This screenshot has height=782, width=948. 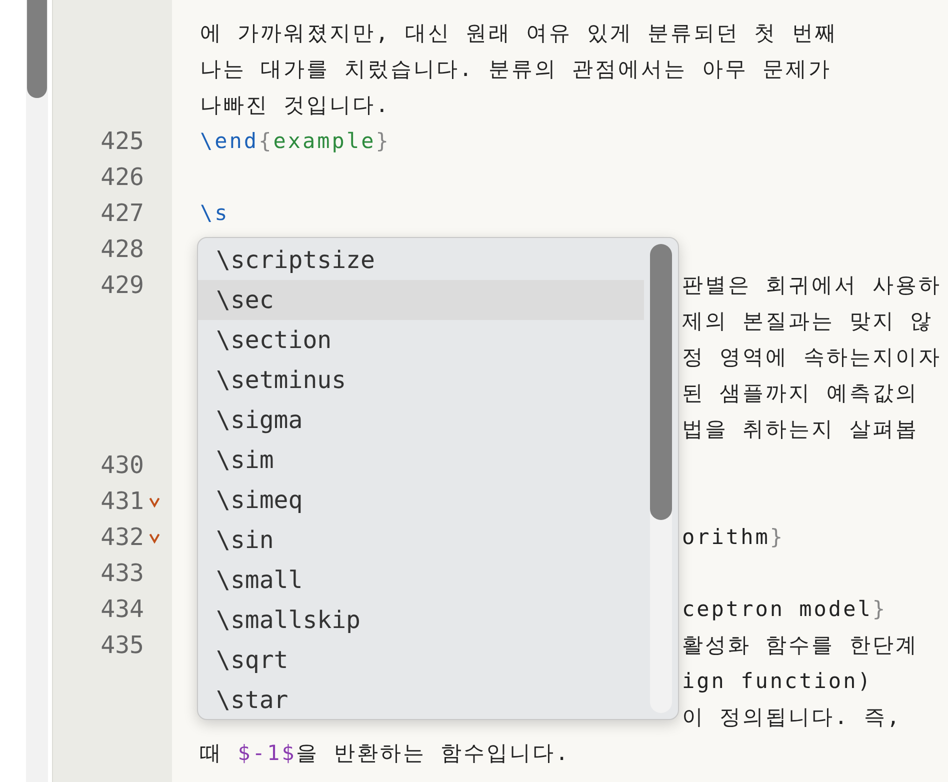 I want to click on completion-item: \sin, so click(x=421, y=540).